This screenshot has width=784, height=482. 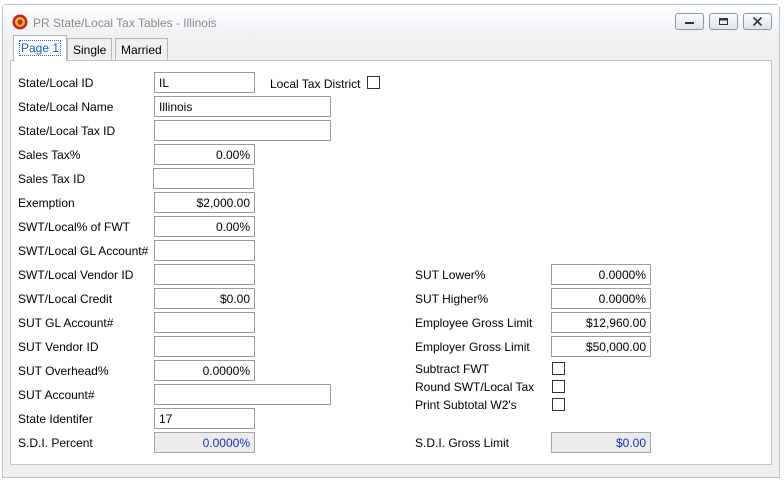 What do you see at coordinates (204, 370) in the screenshot?
I see `sut-overhead-pct-input: 0.0000%` at bounding box center [204, 370].